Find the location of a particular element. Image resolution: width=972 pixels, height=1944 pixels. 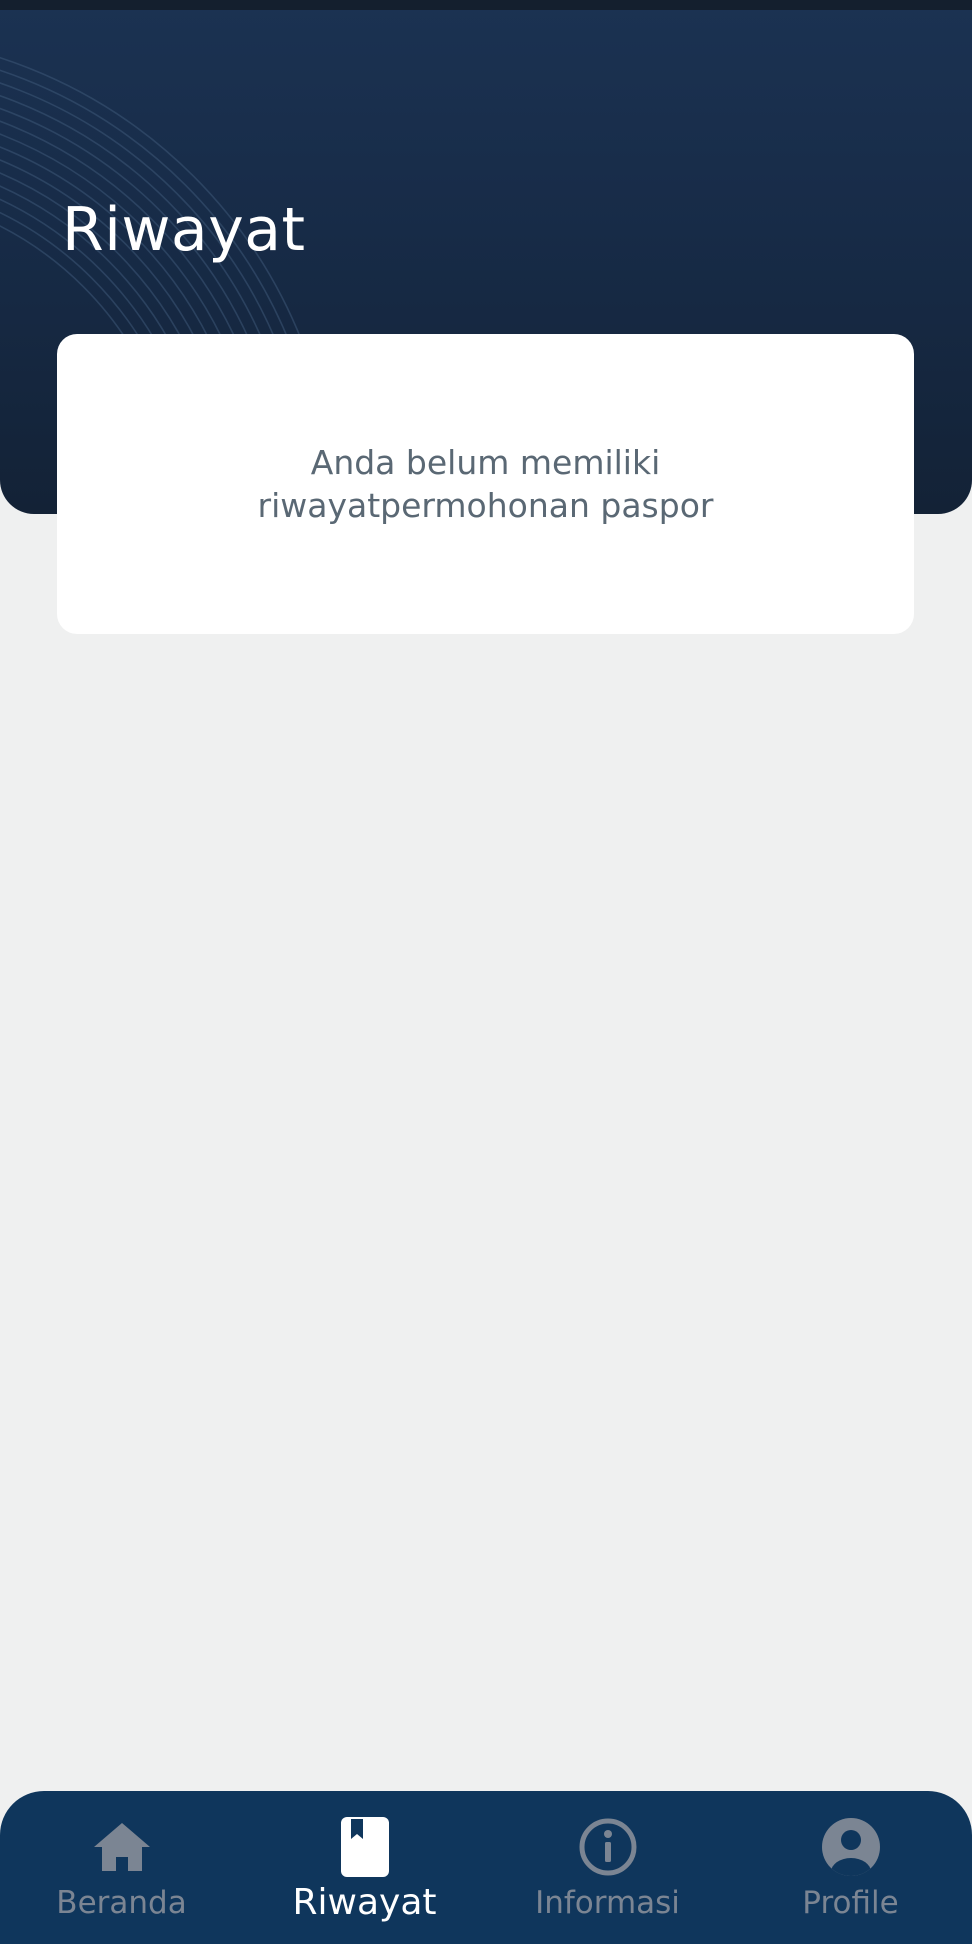

nav-item-profile: Profile is located at coordinates (850, 1867).